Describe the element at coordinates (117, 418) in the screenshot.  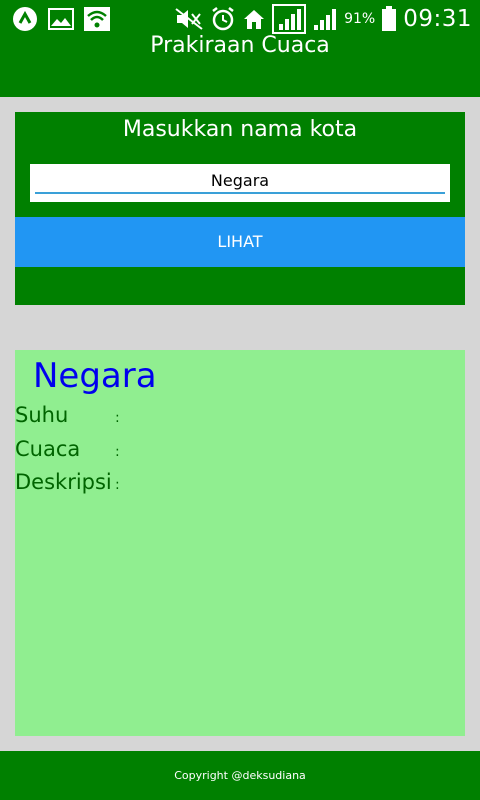
I see `temperature-colon: :` at that location.